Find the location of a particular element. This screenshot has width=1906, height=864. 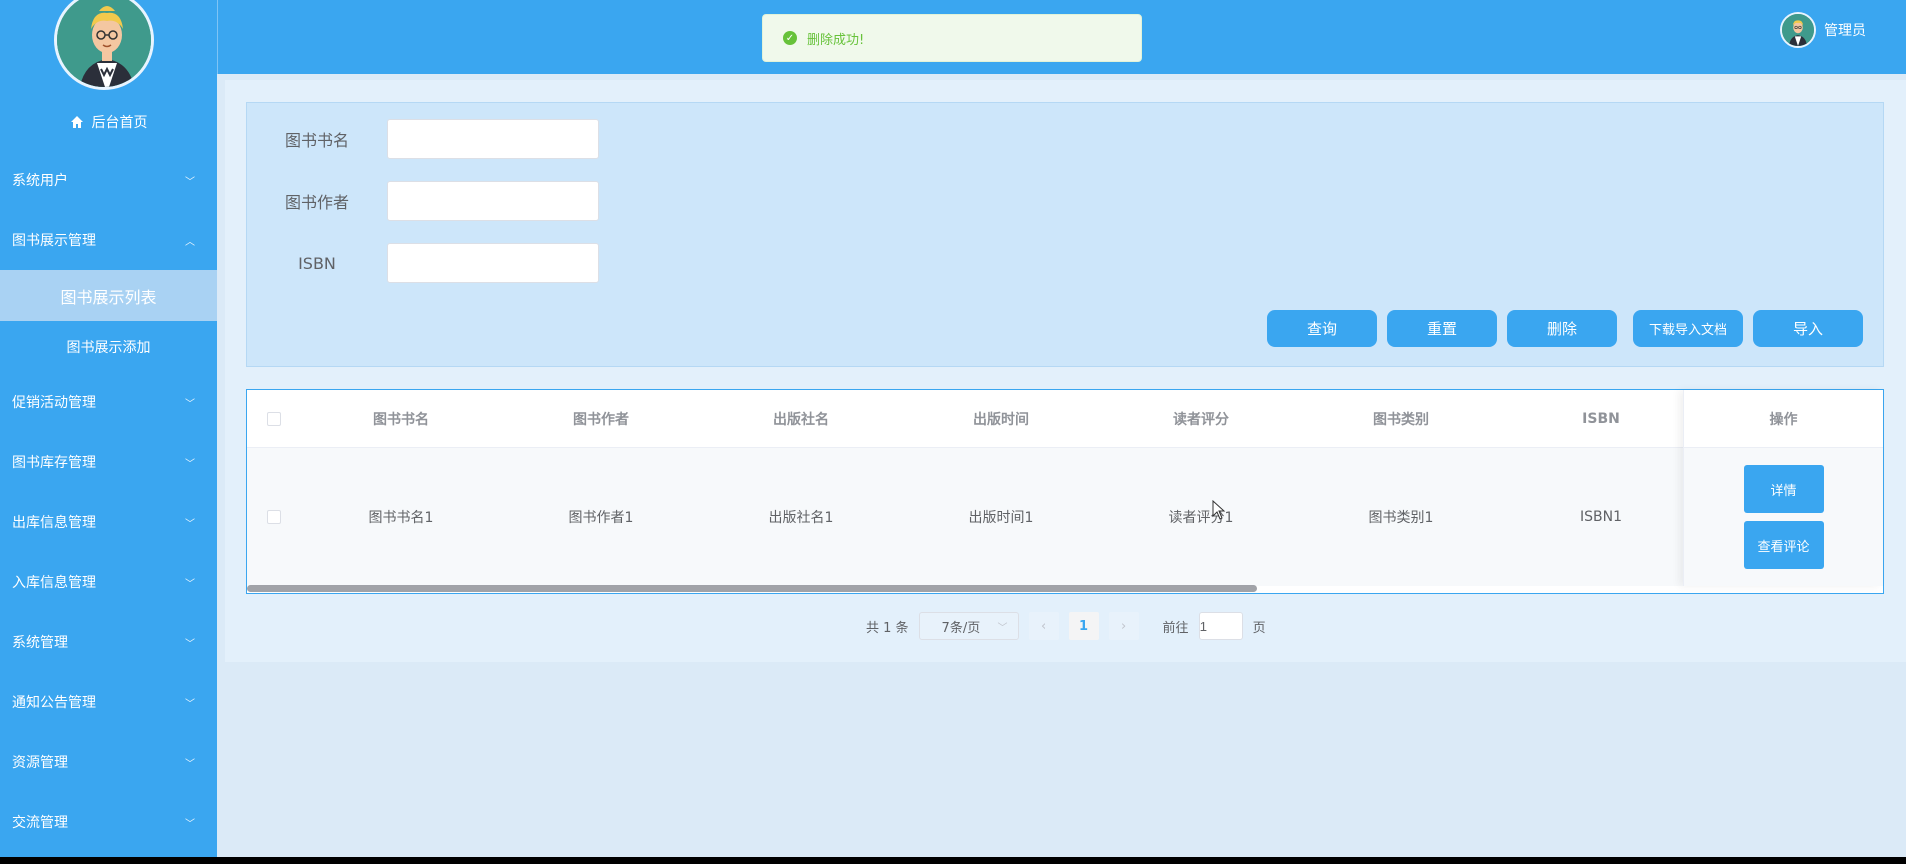

import-button: 导入 is located at coordinates (1808, 328).